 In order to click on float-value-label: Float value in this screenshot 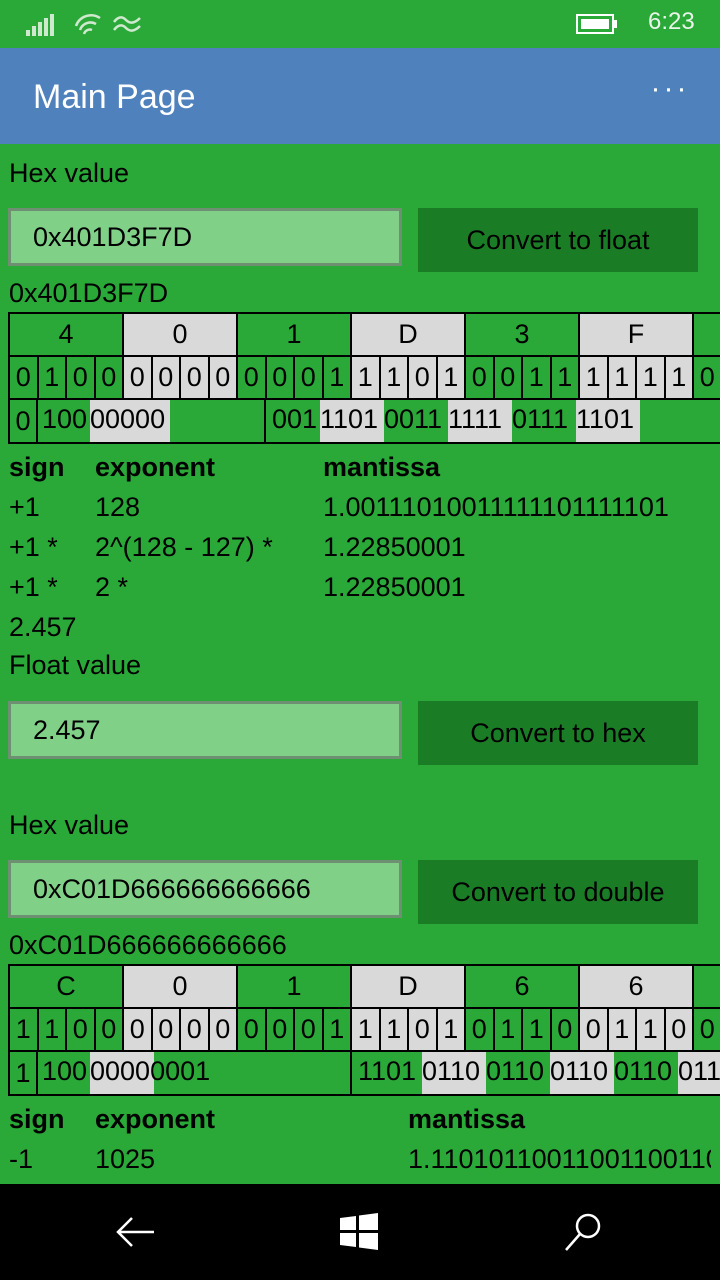, I will do `click(75, 665)`.